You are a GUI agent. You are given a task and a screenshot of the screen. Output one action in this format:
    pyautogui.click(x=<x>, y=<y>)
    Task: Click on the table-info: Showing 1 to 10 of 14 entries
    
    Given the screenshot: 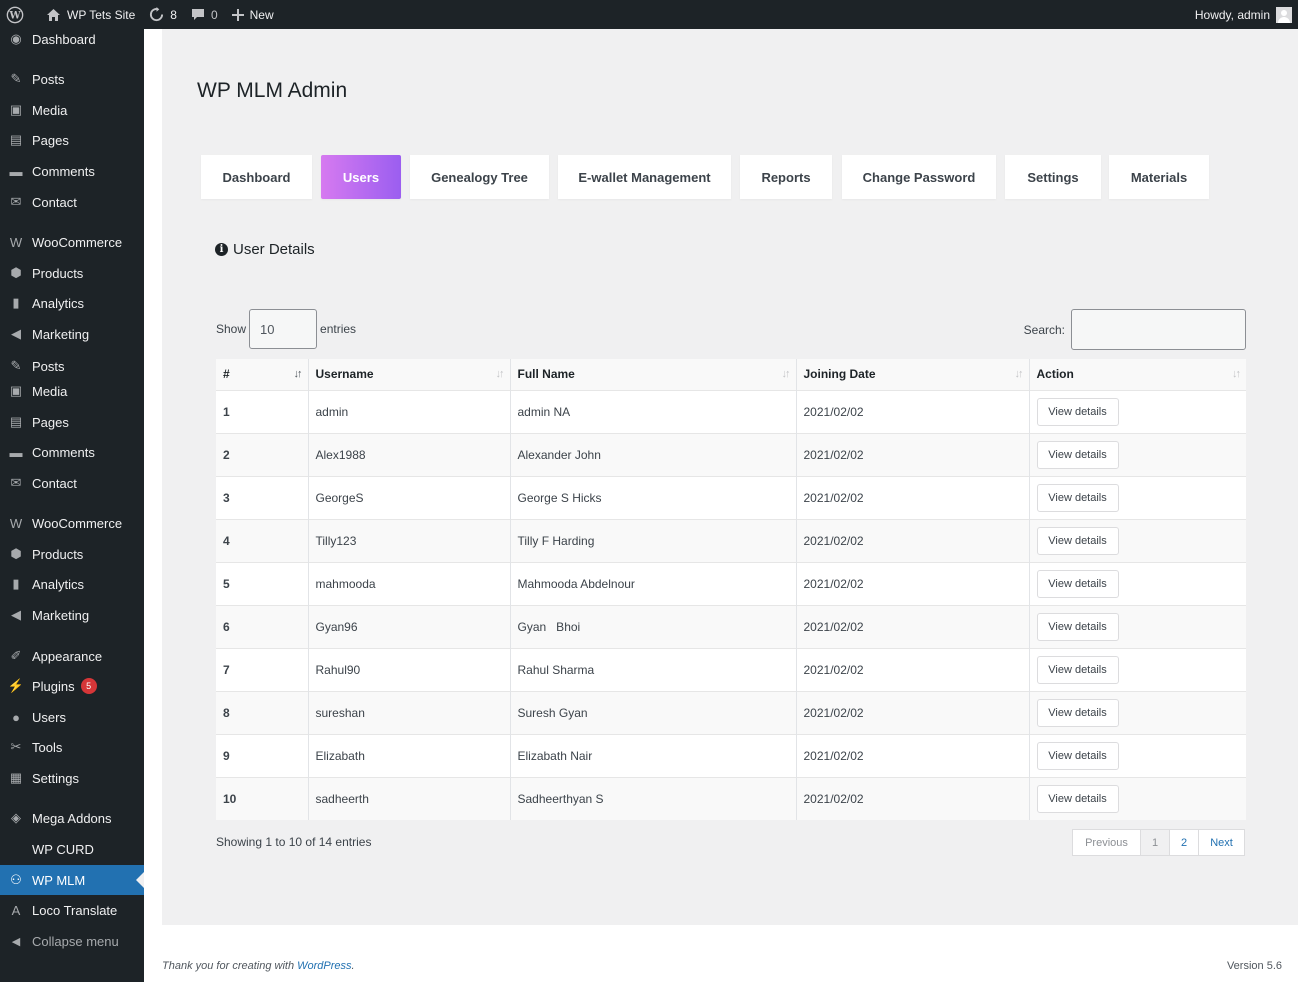 What is the action you would take?
    pyautogui.click(x=294, y=842)
    